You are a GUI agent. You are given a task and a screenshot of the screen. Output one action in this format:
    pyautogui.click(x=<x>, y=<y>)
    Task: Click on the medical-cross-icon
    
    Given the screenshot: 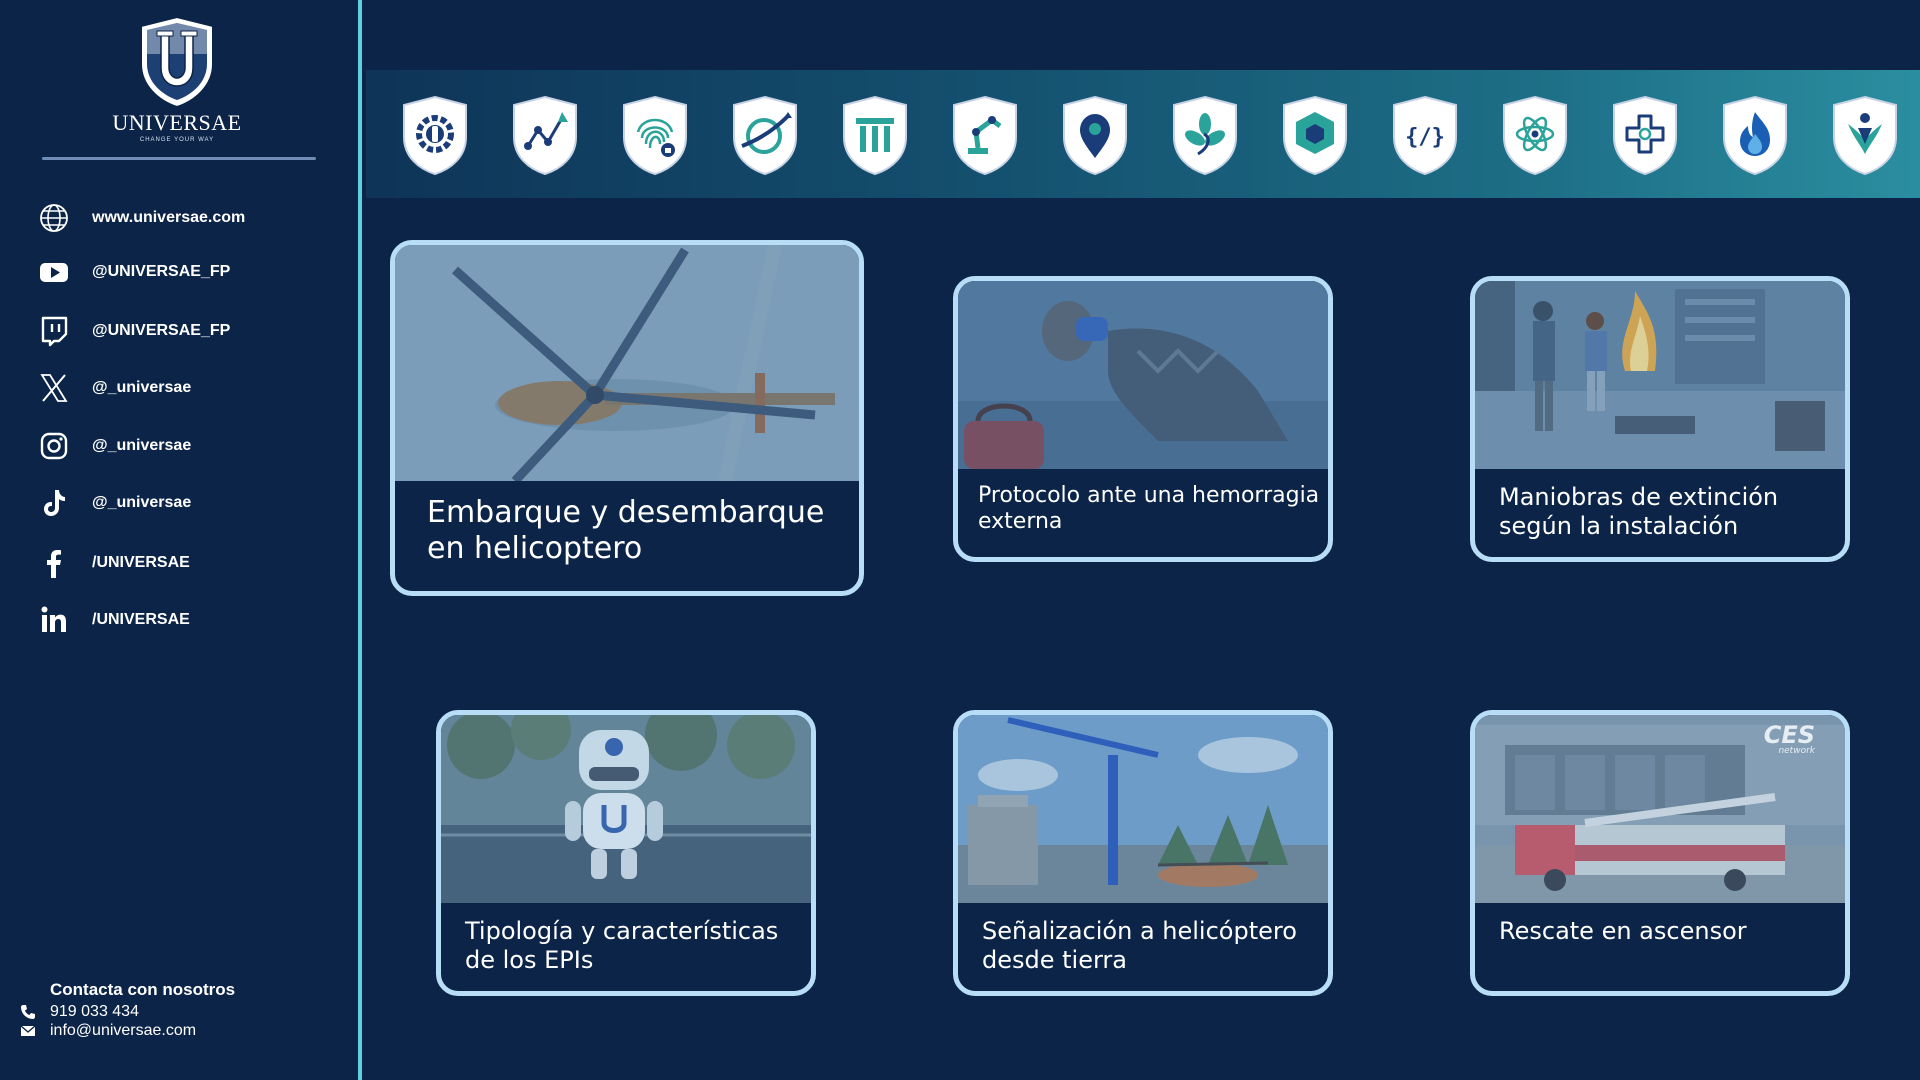 What is the action you would take?
    pyautogui.click(x=1645, y=135)
    